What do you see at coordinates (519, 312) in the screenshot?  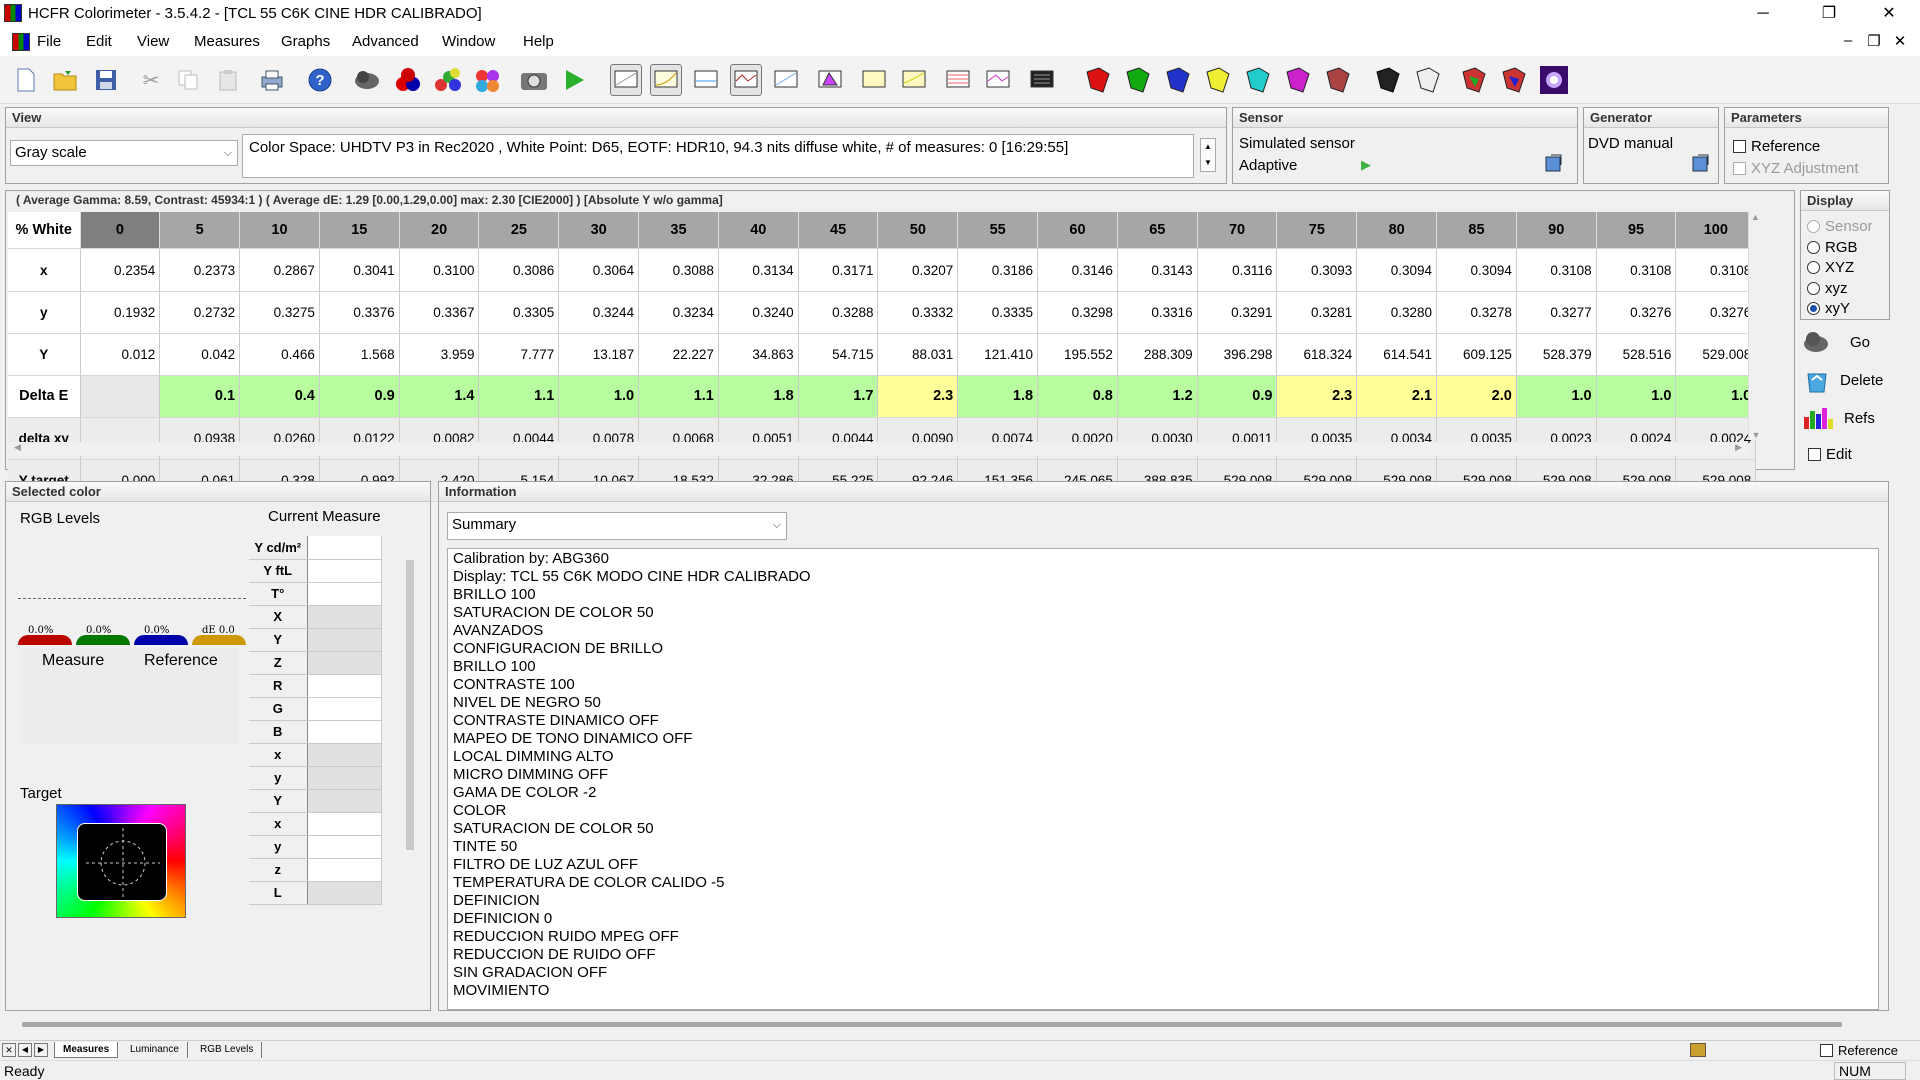 I see `grid-cell: 0.3305` at bounding box center [519, 312].